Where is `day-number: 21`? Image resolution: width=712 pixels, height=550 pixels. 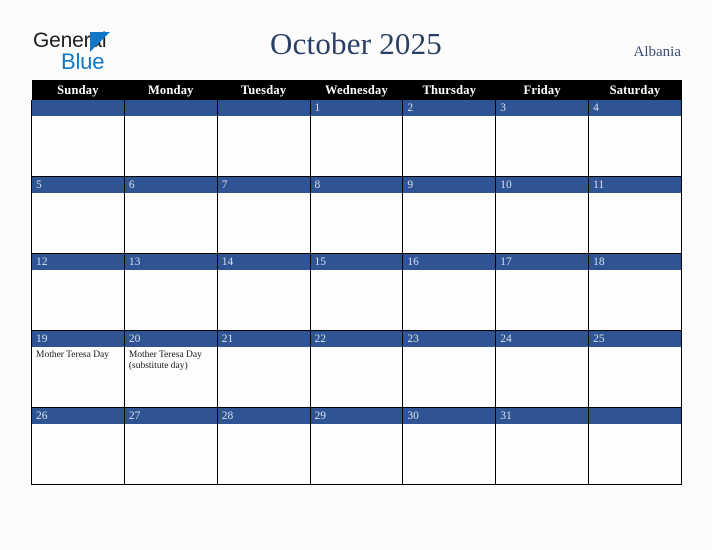
day-number: 21 is located at coordinates (263, 339).